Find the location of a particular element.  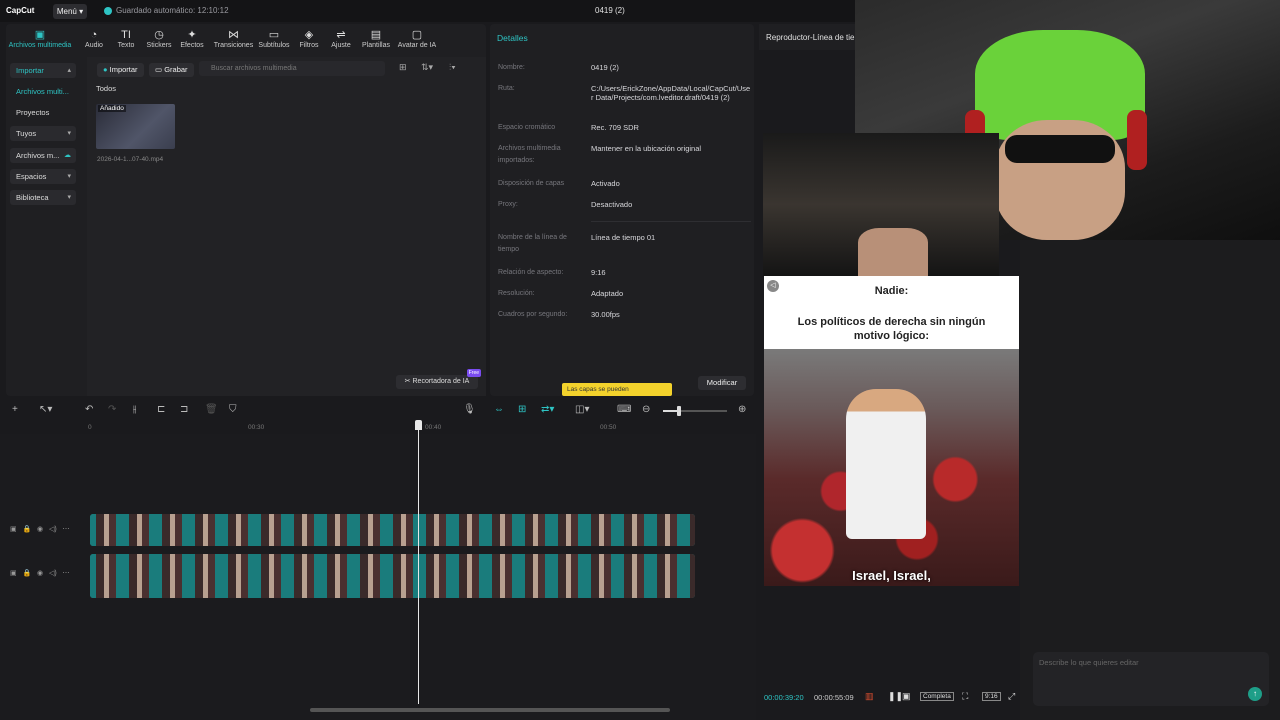

link-icon: ⇔ is located at coordinates (499, 409).